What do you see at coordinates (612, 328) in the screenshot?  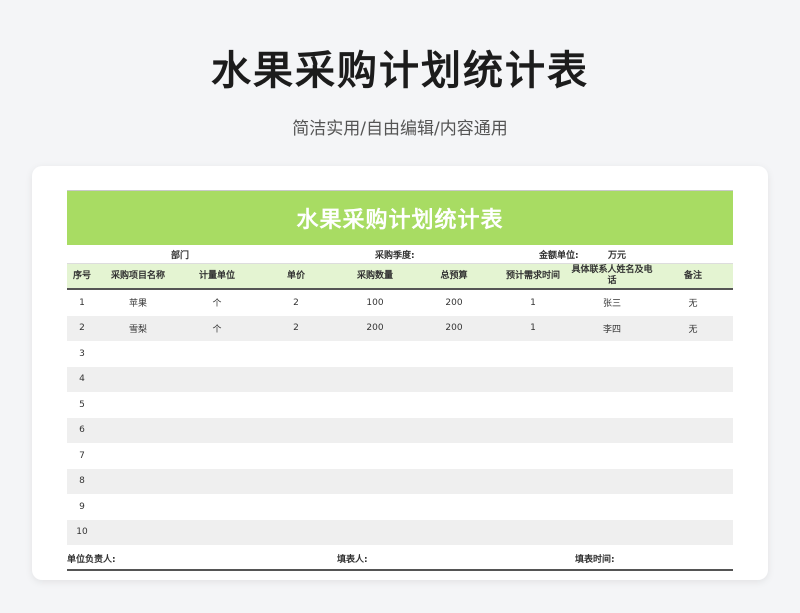 I see `table-cell: 李四` at bounding box center [612, 328].